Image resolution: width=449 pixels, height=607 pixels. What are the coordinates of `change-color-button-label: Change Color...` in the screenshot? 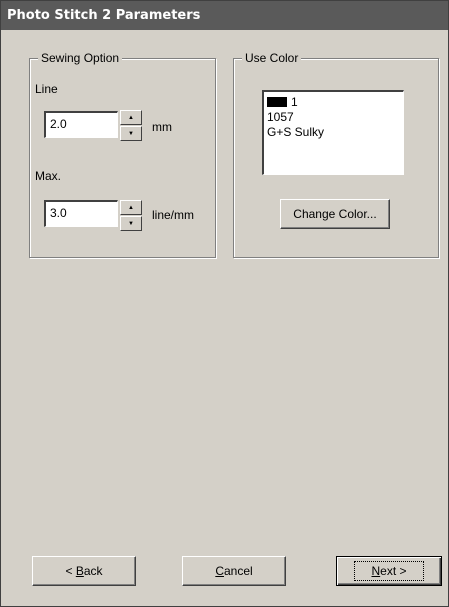 It's located at (335, 214).